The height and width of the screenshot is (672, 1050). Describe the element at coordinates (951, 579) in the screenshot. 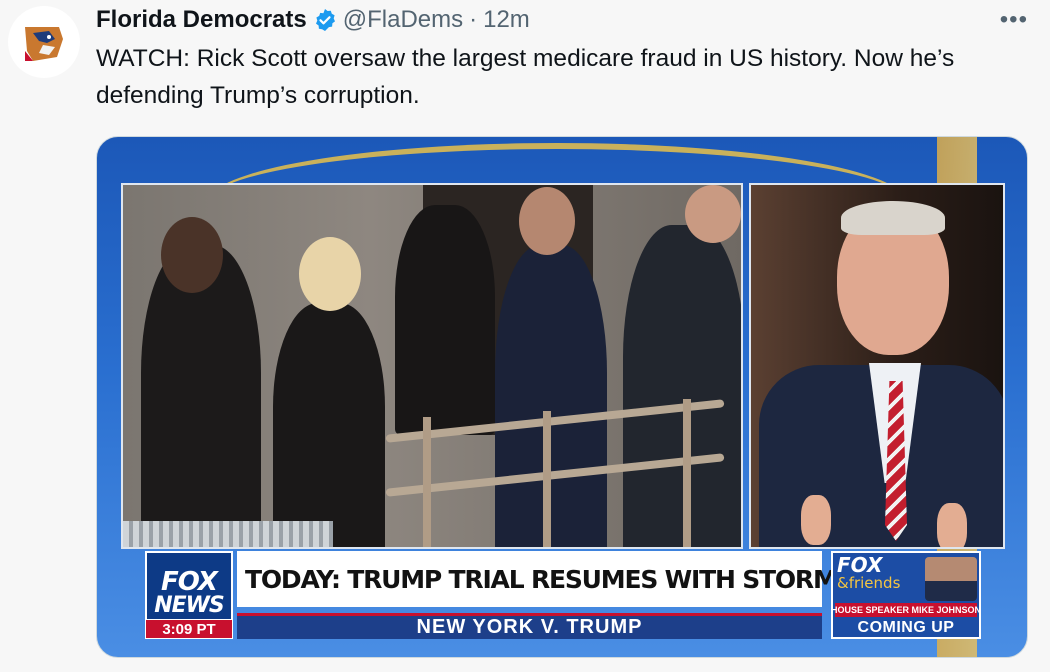

I see `promo-photo` at that location.